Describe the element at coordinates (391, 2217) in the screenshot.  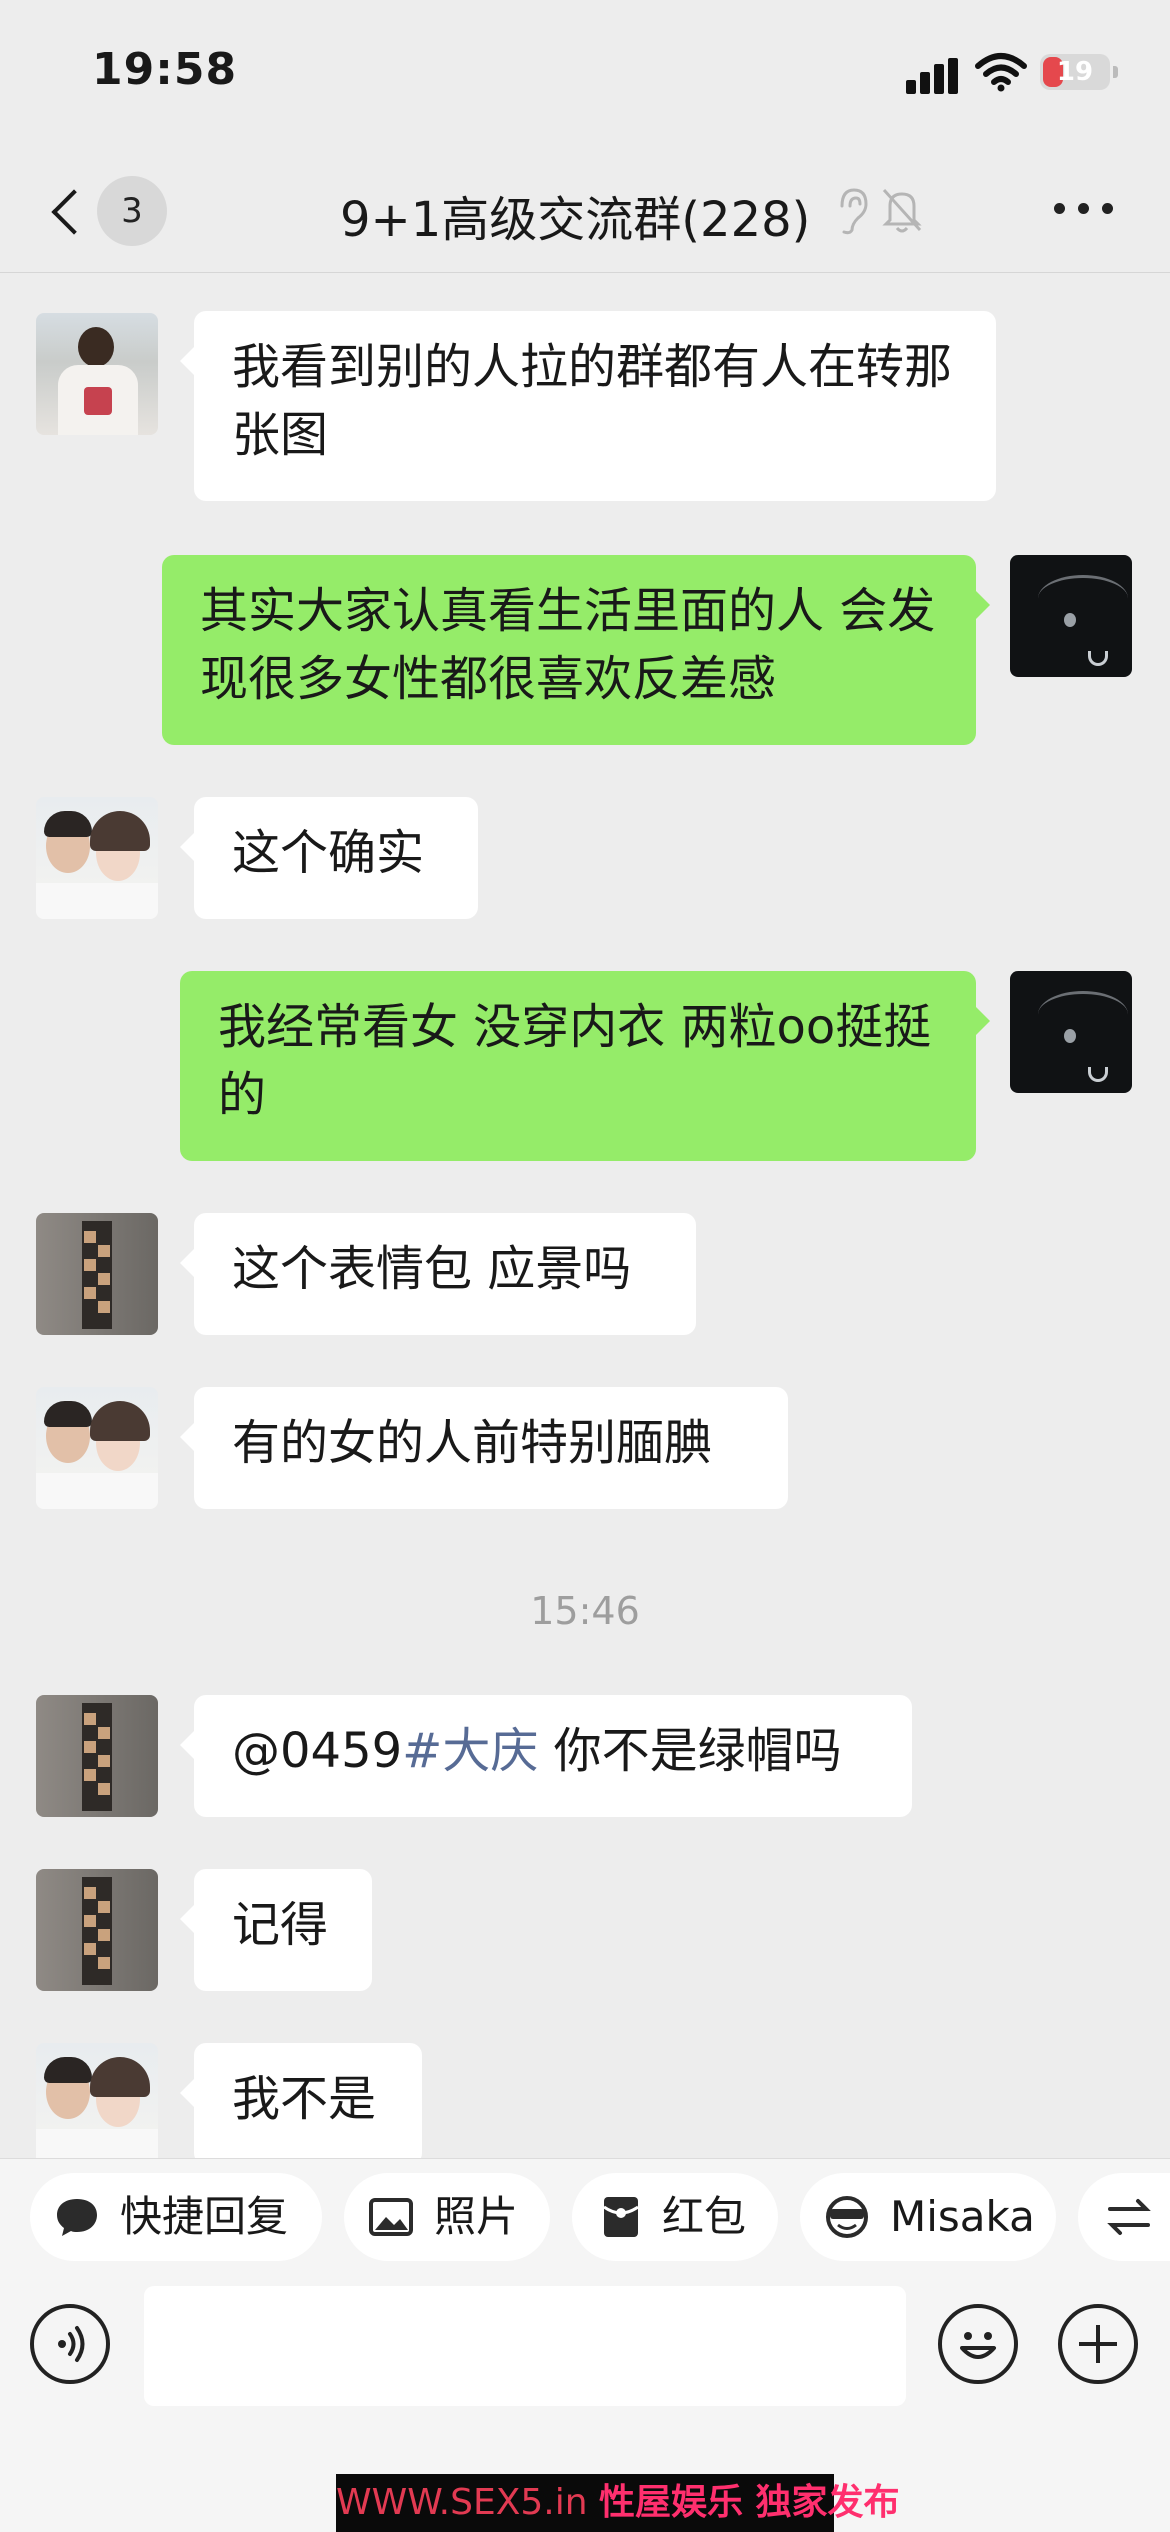
I see `photo-icon` at that location.